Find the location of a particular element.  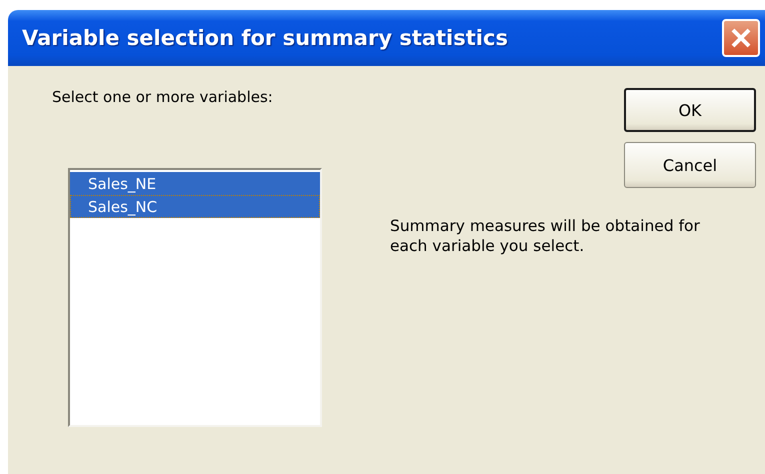

list-item: Sales_NE is located at coordinates (195, 183).